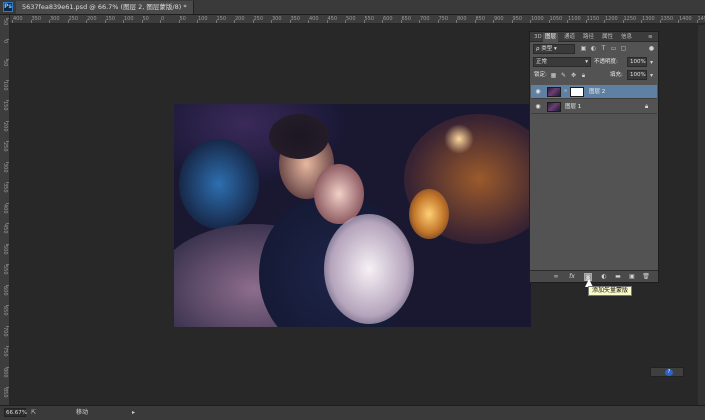 Image resolution: width=705 pixels, height=420 pixels. What do you see at coordinates (646, 277) in the screenshot?
I see `trash-icon: 🗑︎` at bounding box center [646, 277].